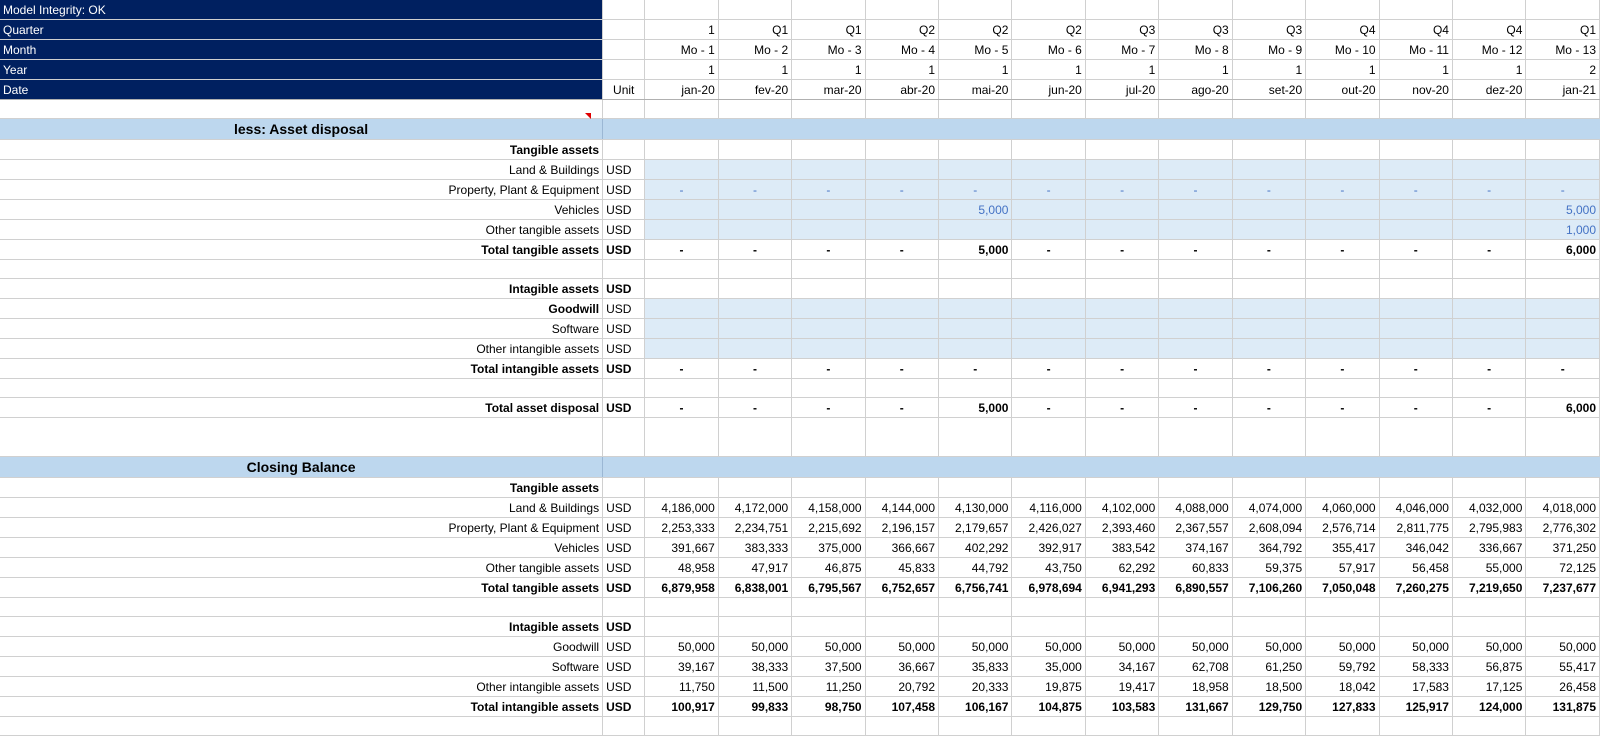 Image resolution: width=1600 pixels, height=736 pixels. What do you see at coordinates (975, 686) in the screenshot?
I see `value-cell: 20,333` at bounding box center [975, 686].